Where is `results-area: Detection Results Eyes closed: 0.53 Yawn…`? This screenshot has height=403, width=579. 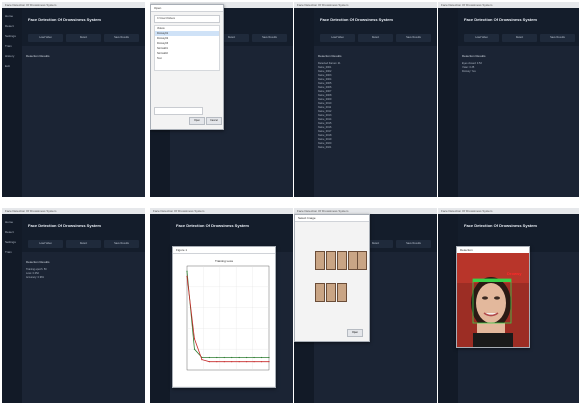
results-area: Detection Results Eyes closed: 0.53 Yawn… is located at coordinates (518, 122).